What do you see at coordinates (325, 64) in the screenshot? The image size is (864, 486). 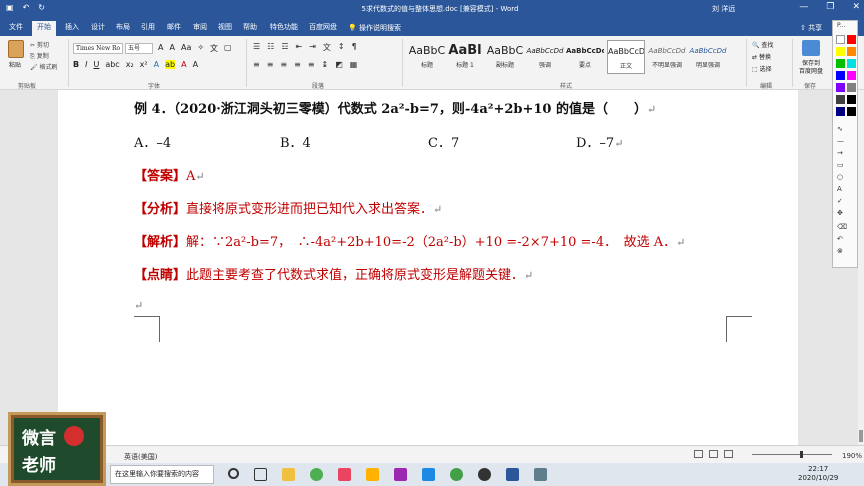 I see `line-spacing-icon: ↨` at bounding box center [325, 64].